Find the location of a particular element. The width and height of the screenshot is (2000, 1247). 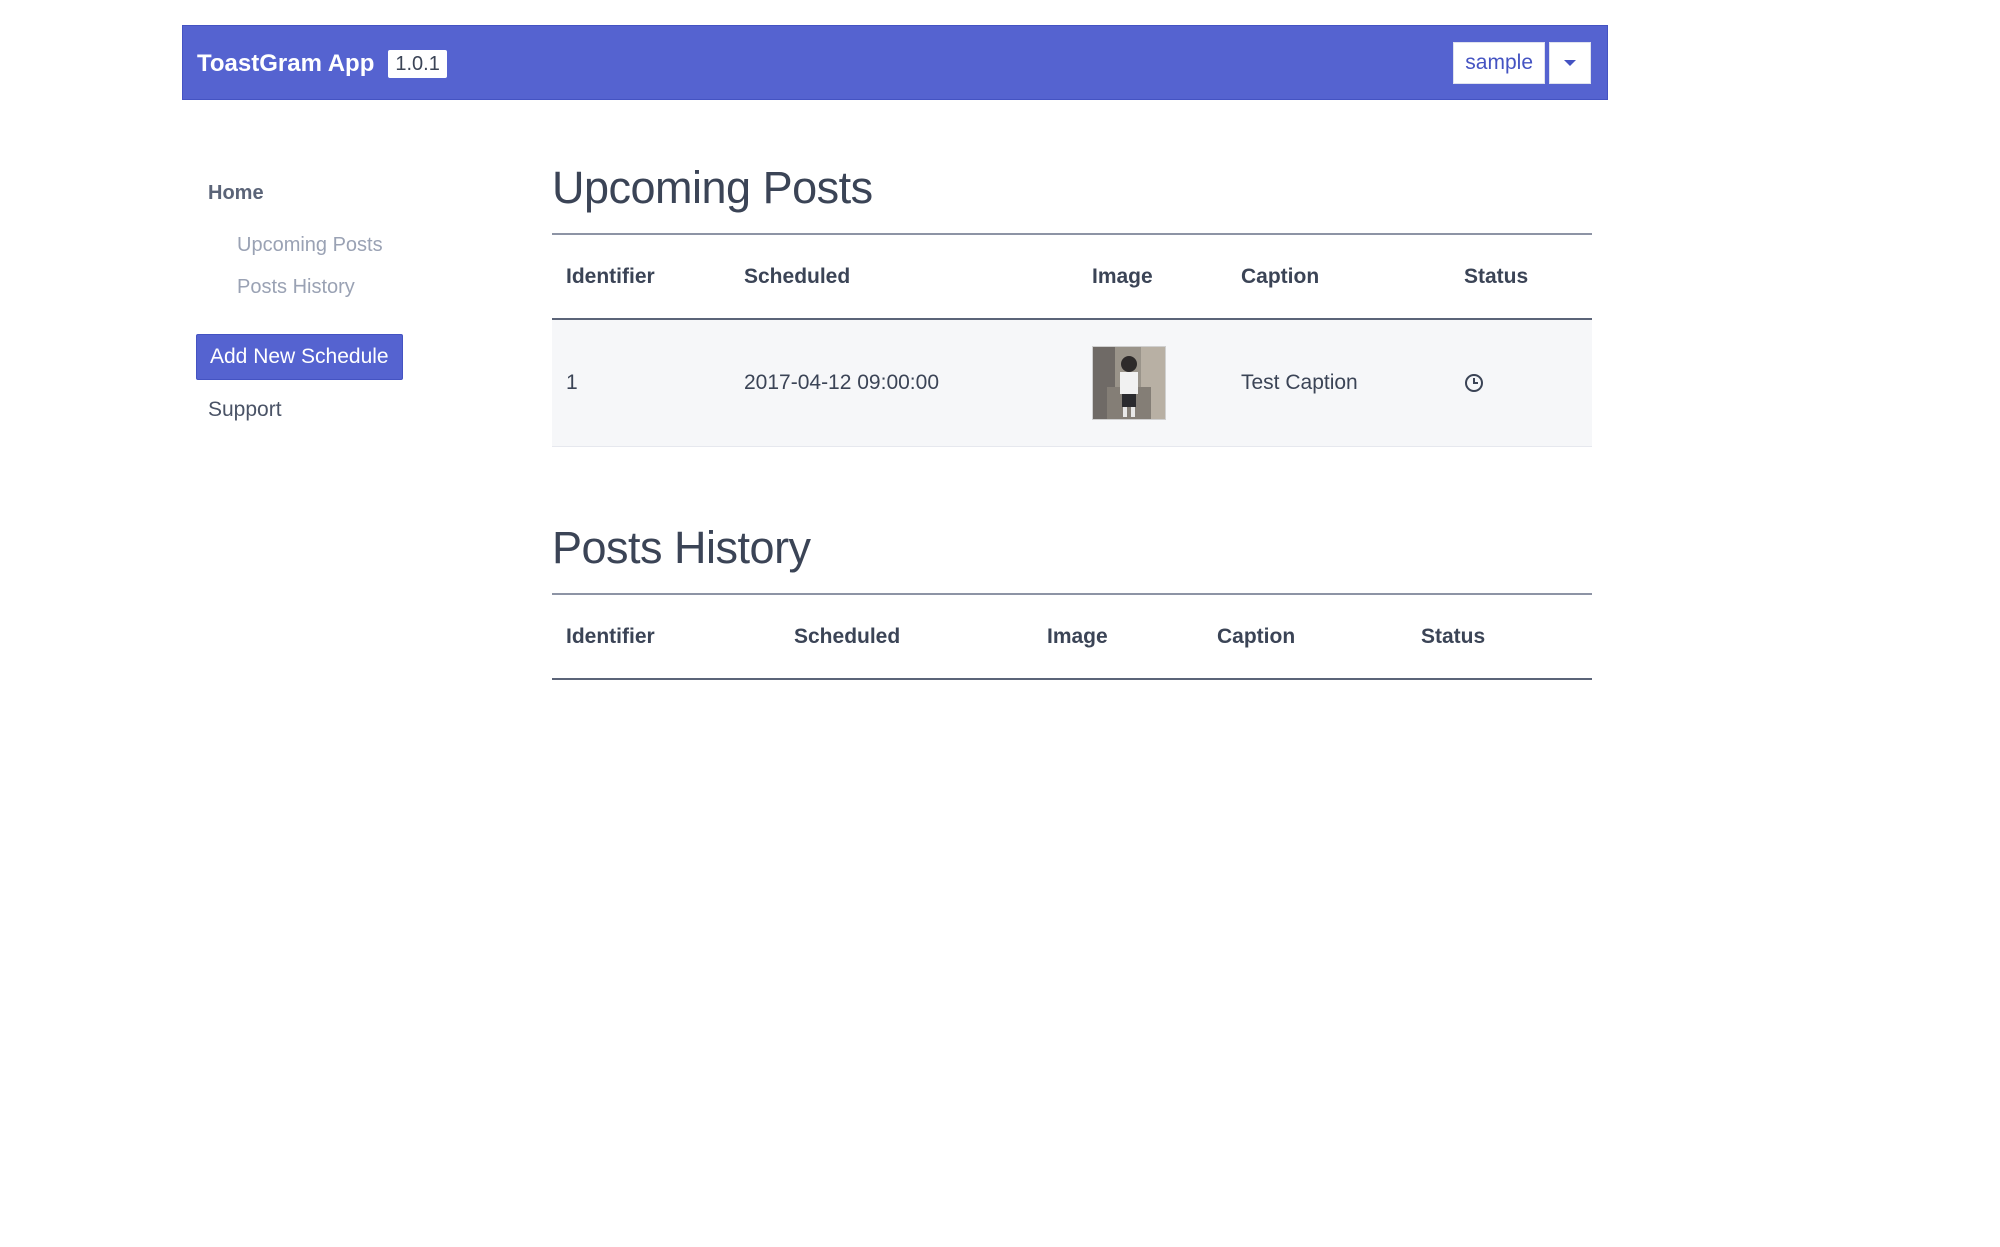

clock-icon is located at coordinates (1474, 383).